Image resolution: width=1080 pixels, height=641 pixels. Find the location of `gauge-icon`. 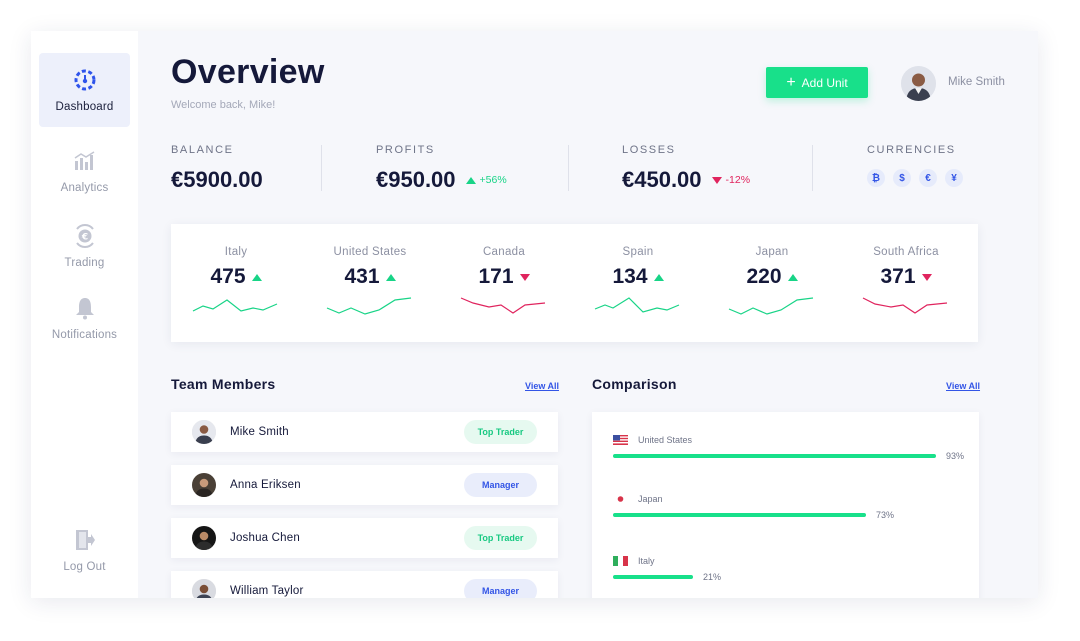

gauge-icon is located at coordinates (85, 80).